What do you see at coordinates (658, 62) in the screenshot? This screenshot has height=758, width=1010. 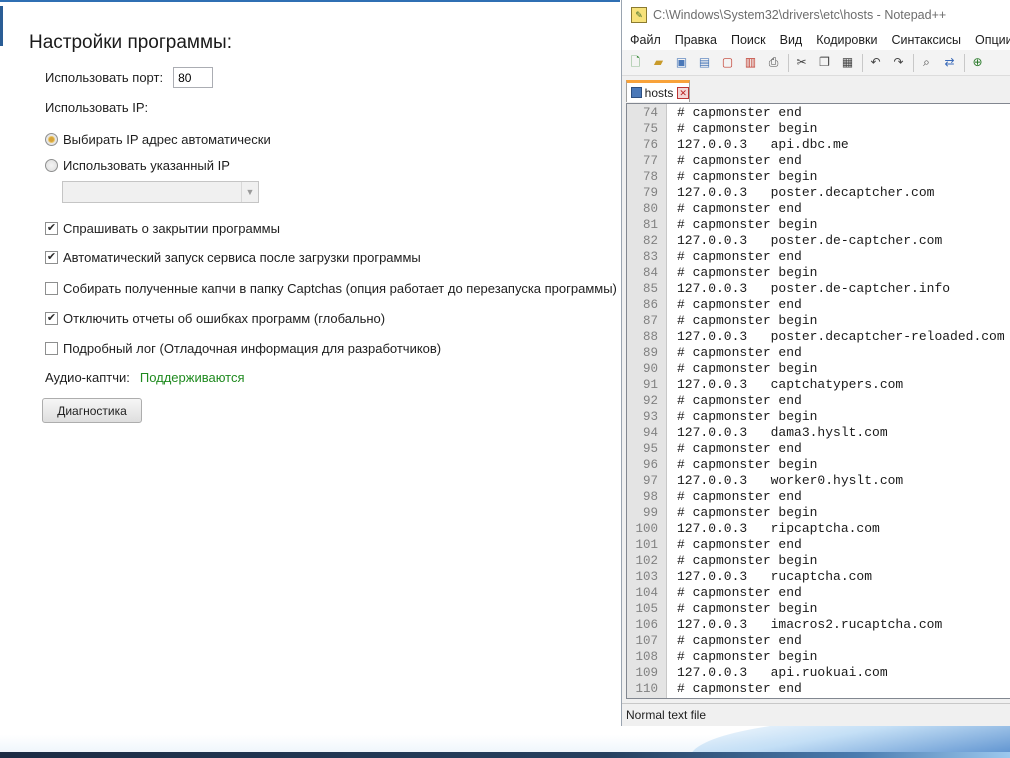 I see `open-file-icon: ▰` at bounding box center [658, 62].